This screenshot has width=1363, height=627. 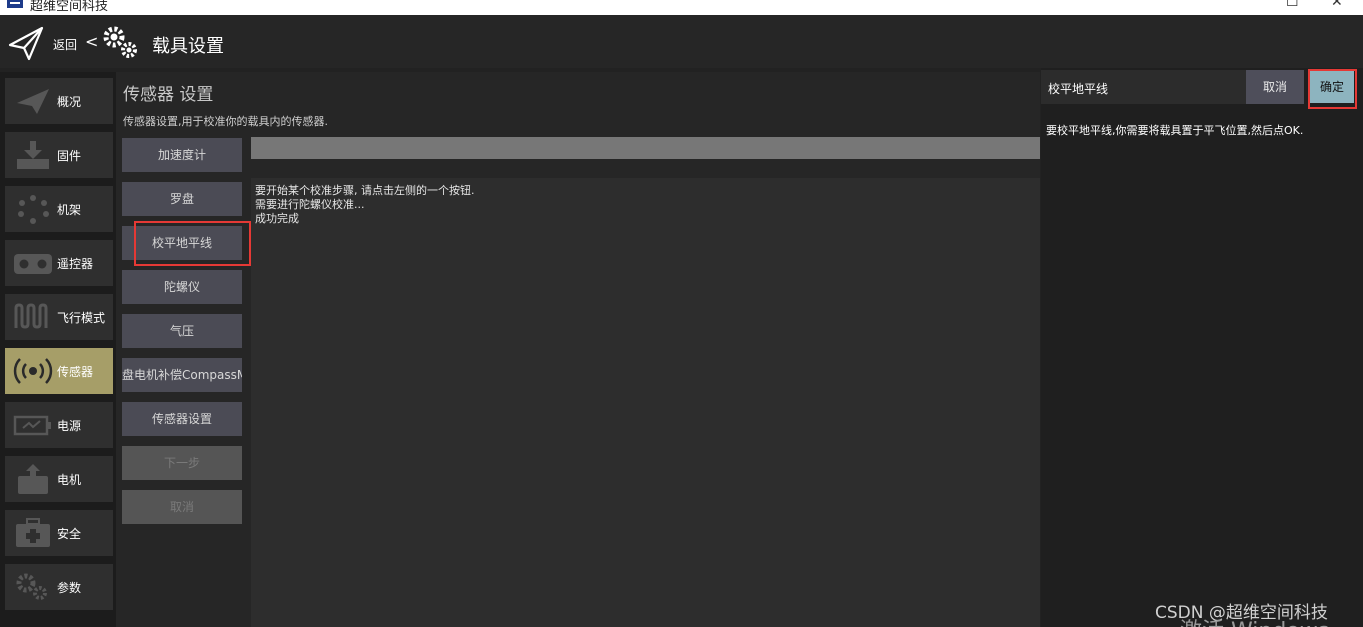 I want to click on sidebar-item-label: 固件, so click(x=69, y=156).